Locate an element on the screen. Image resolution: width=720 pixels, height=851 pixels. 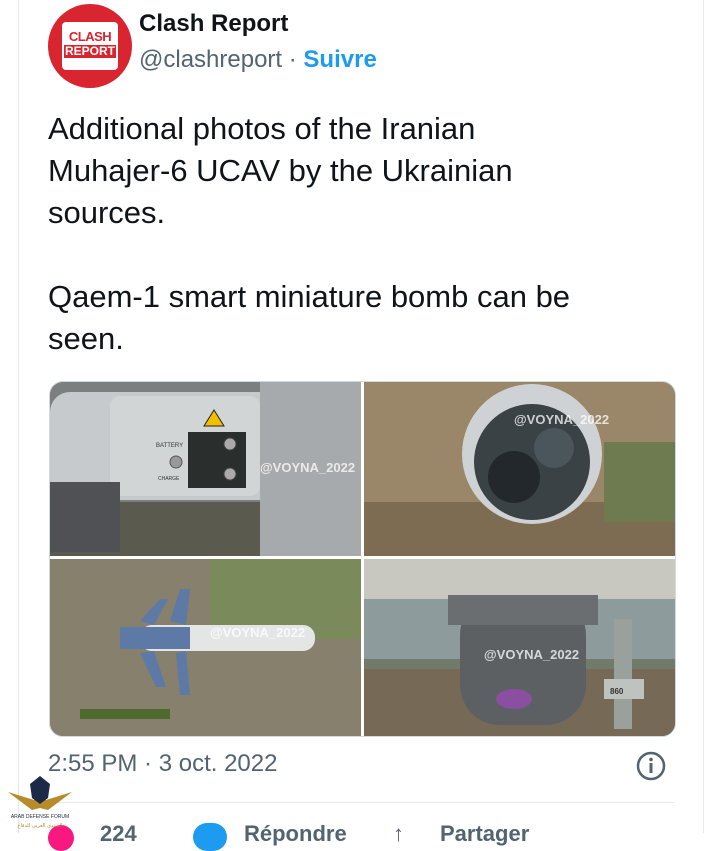
forum-logo-line1: ARAB DEFENSE FORUM is located at coordinates (40, 817).